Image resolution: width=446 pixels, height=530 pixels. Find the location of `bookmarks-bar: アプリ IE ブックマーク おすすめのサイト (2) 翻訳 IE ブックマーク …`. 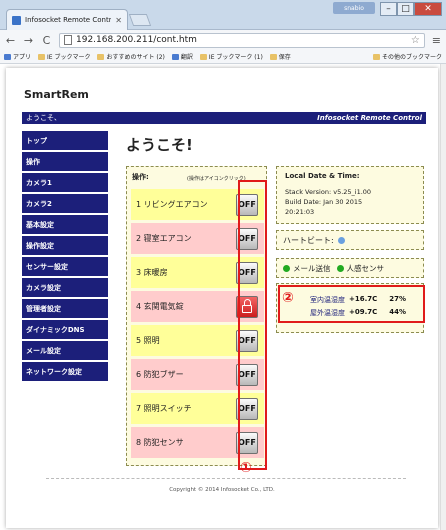

bookmarks-bar: アプリ IE ブックマーク おすすめのサイト (2) 翻訳 IE ブックマーク … is located at coordinates (223, 57).